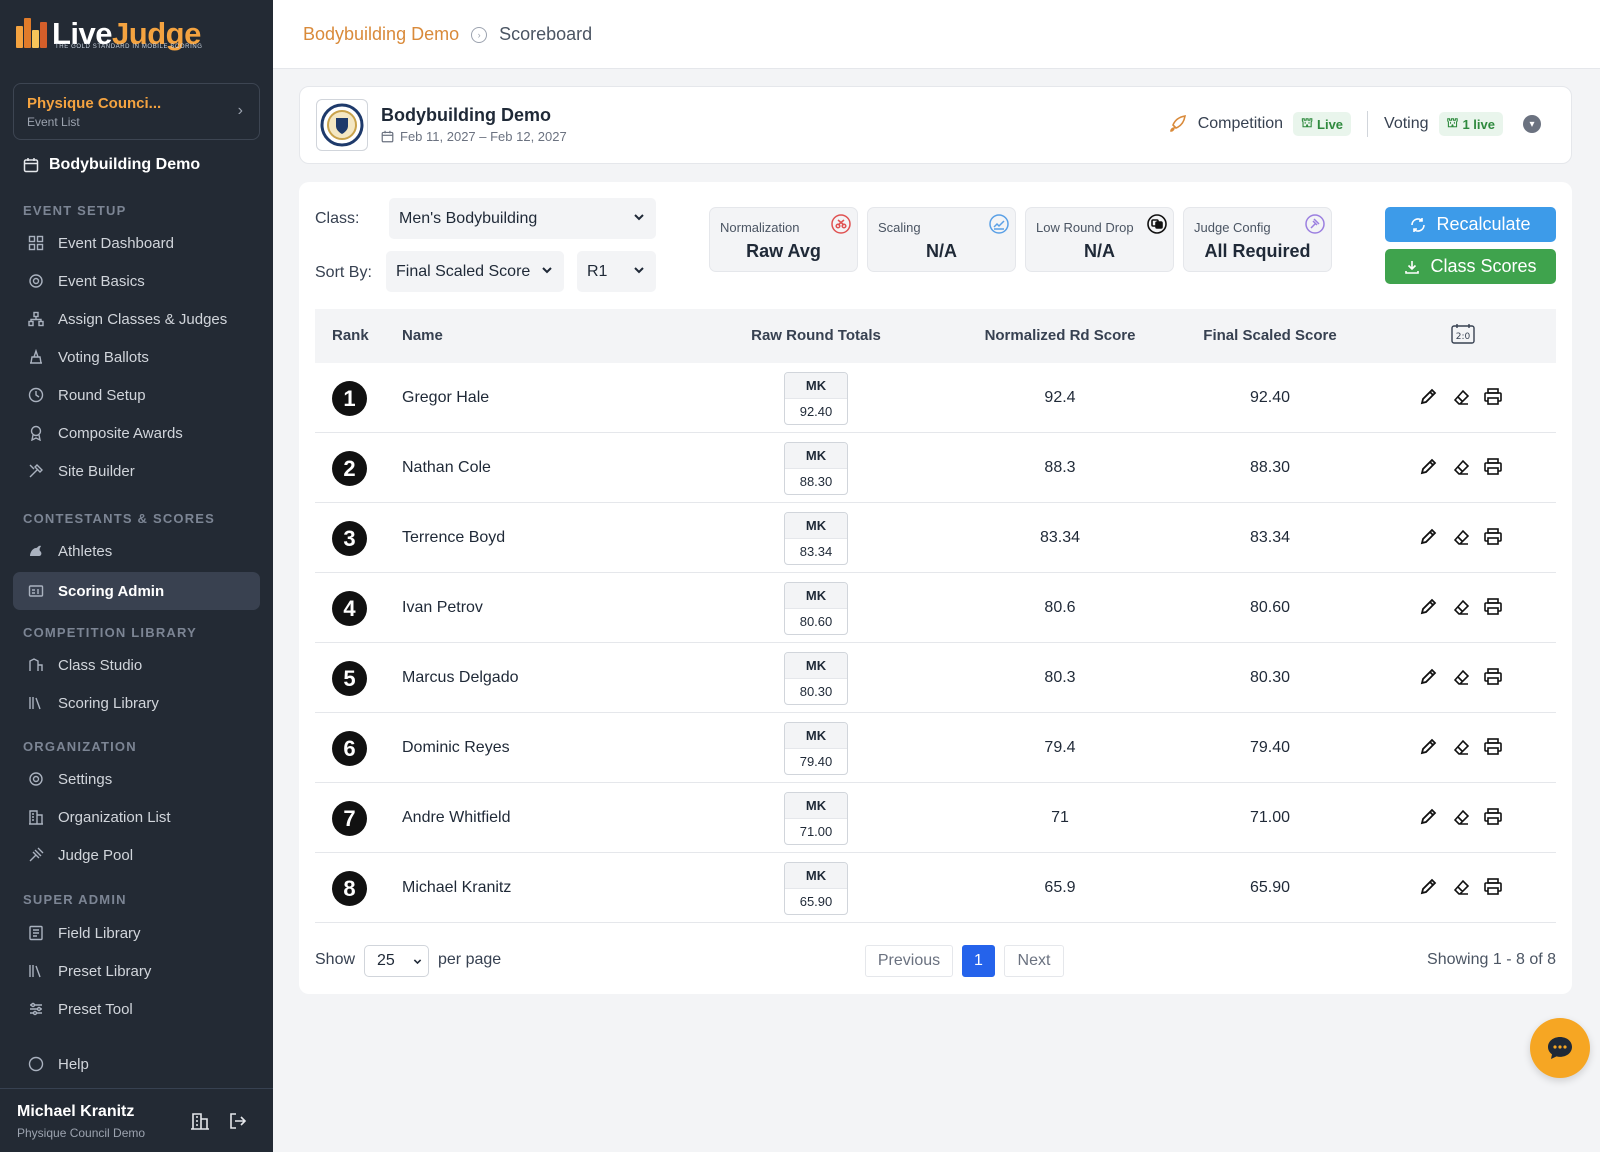 The height and width of the screenshot is (1152, 1600). Describe the element at coordinates (1270, 747) in the screenshot. I see `final-scaled-score: 79.40` at that location.